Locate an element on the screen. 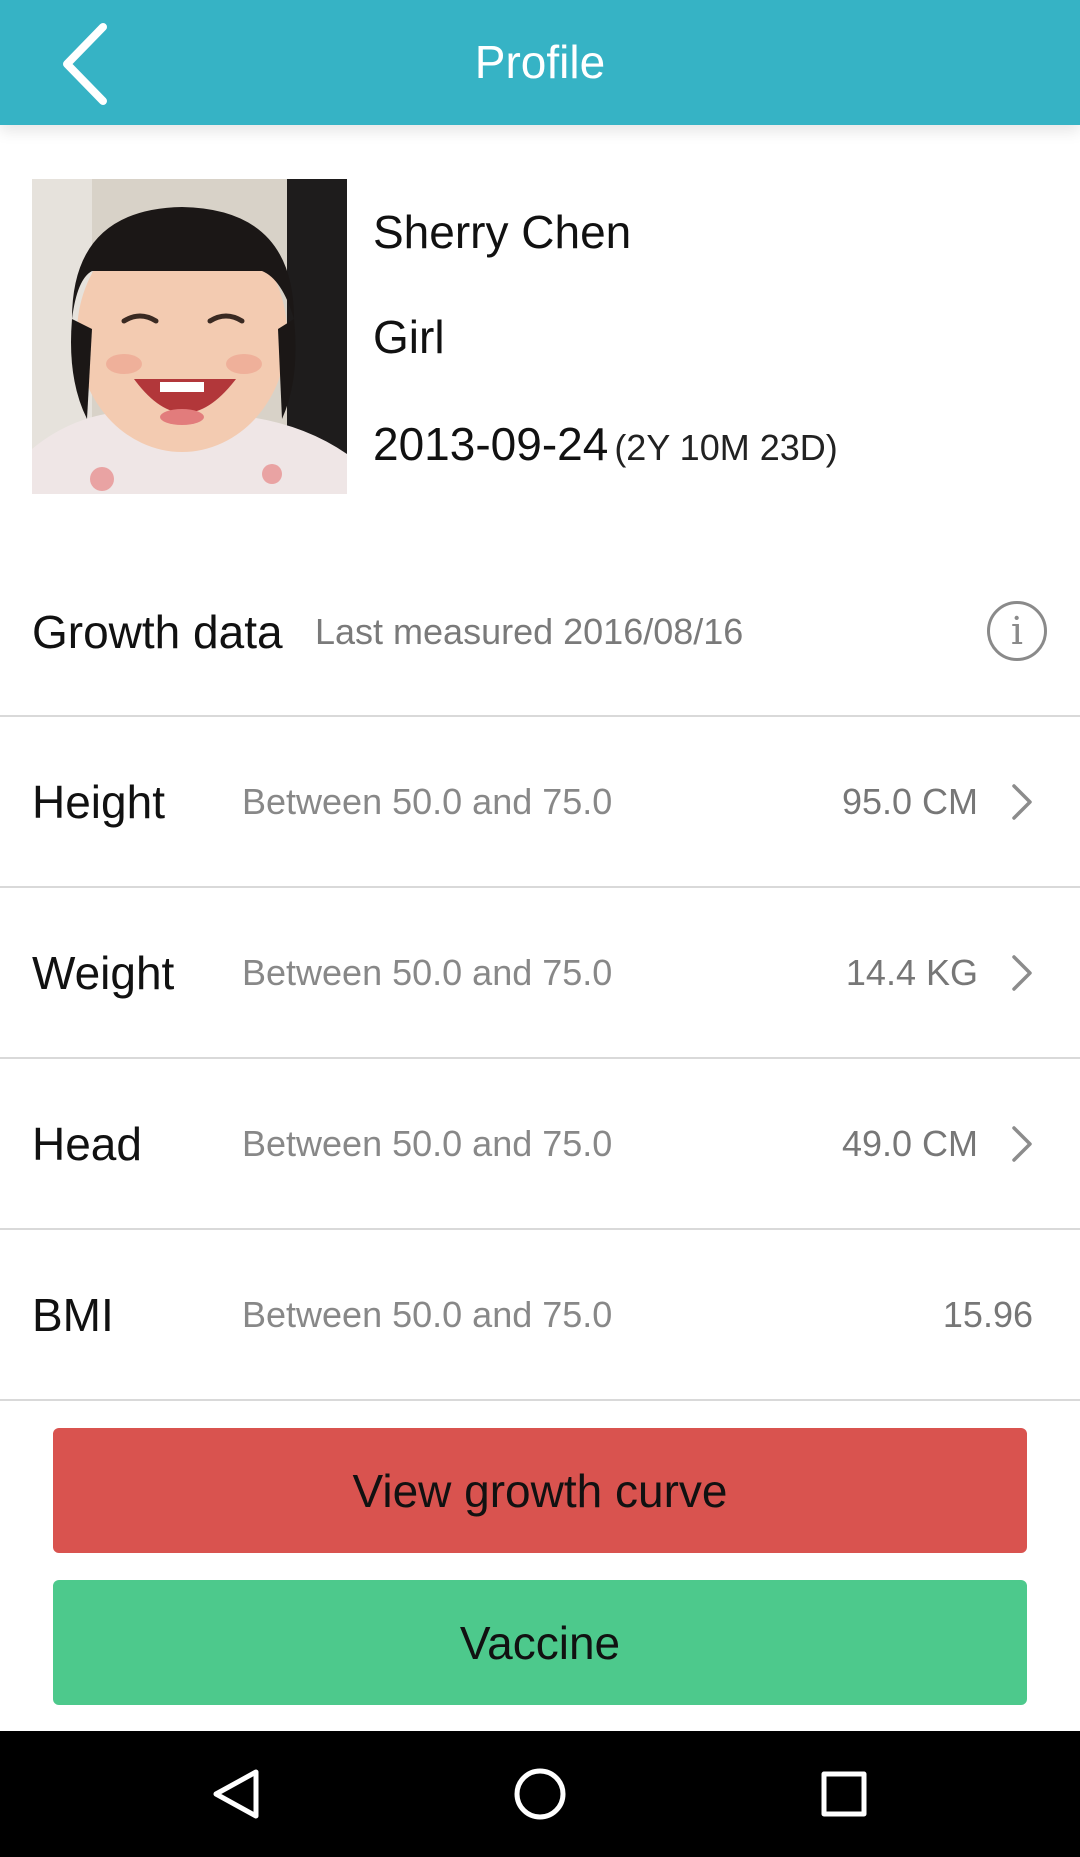 The image size is (1080, 1857). square-recents-icon is located at coordinates (844, 1794).